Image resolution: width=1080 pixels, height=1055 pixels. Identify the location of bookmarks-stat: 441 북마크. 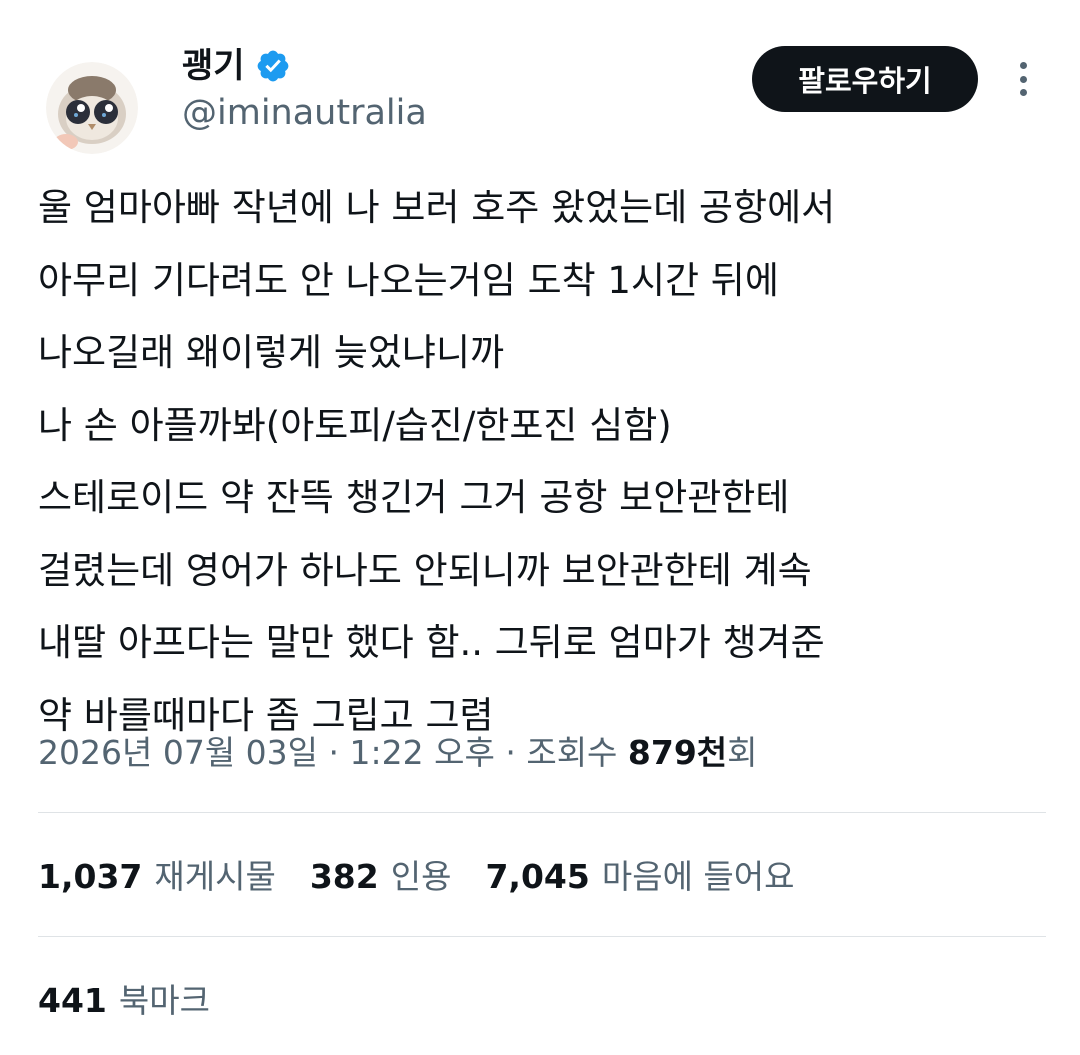
(141, 1001).